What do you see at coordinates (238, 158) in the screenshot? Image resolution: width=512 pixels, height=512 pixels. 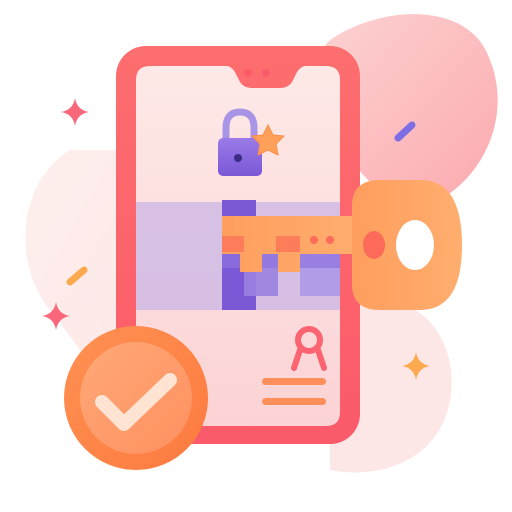 I see `padlock-keyhole` at bounding box center [238, 158].